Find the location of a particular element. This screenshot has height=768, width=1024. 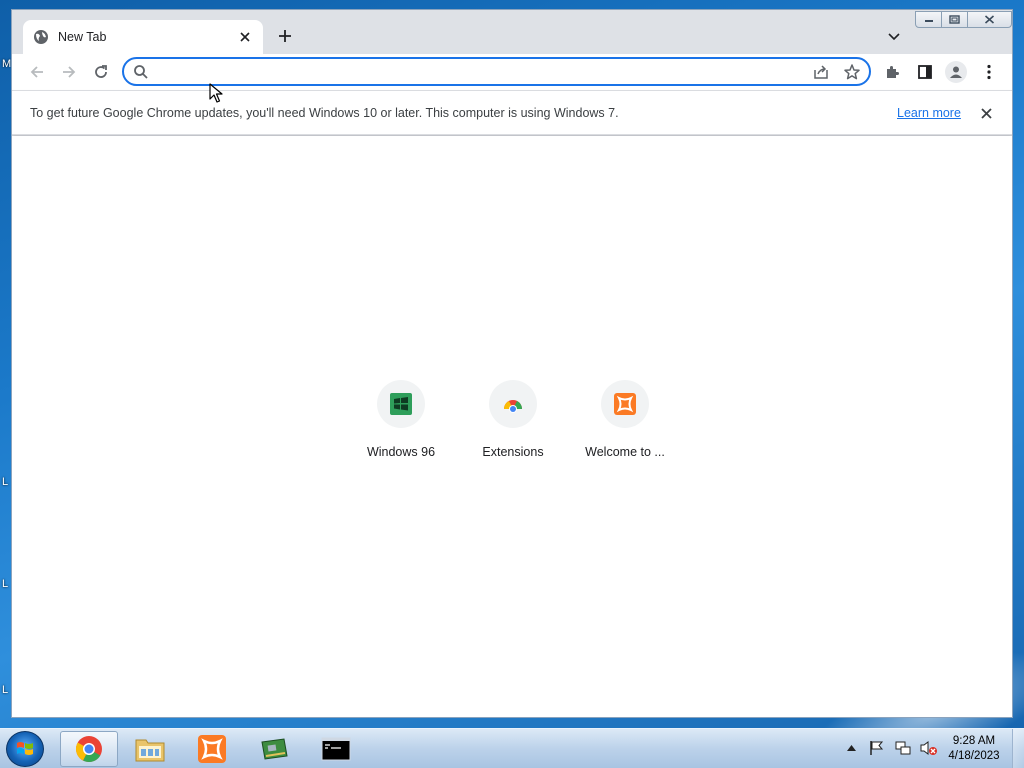

show-desktop-button is located at coordinates (1018, 748).